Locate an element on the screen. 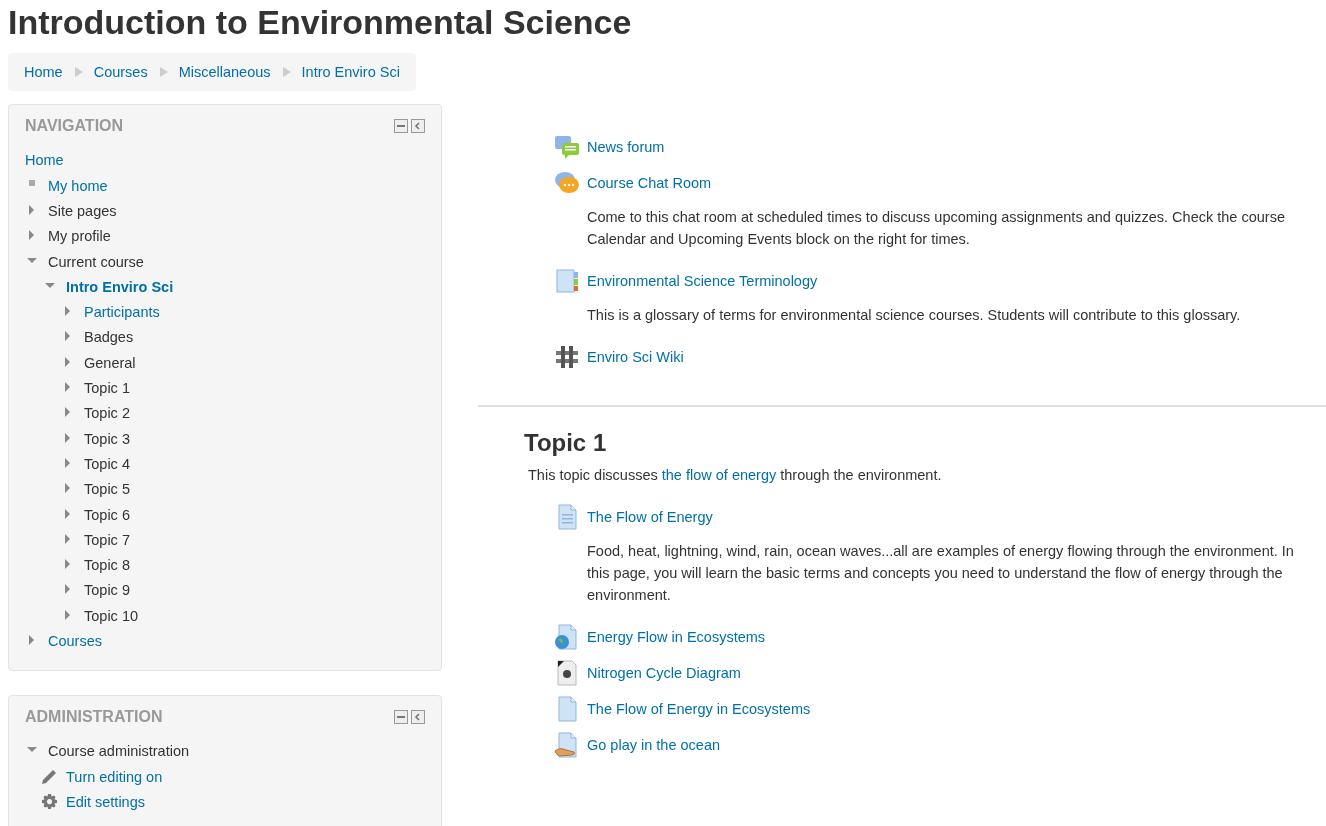 The image size is (1326, 826). breadcrumb-link: Miscellaneous is located at coordinates (224, 72).